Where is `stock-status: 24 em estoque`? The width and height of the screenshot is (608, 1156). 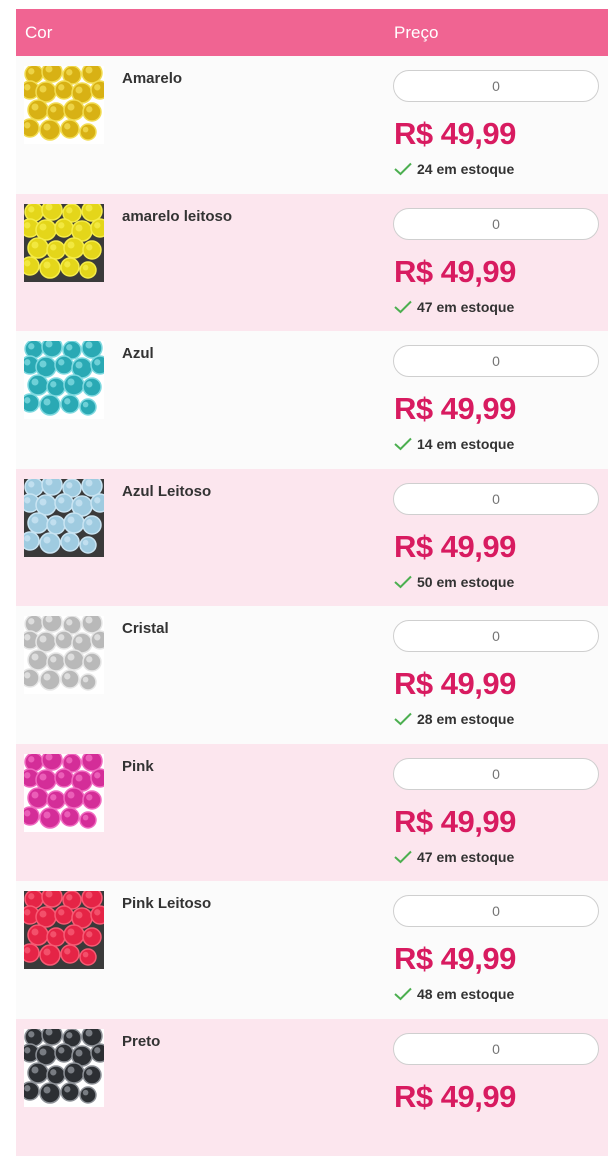
stock-status: 24 em estoque is located at coordinates (454, 169).